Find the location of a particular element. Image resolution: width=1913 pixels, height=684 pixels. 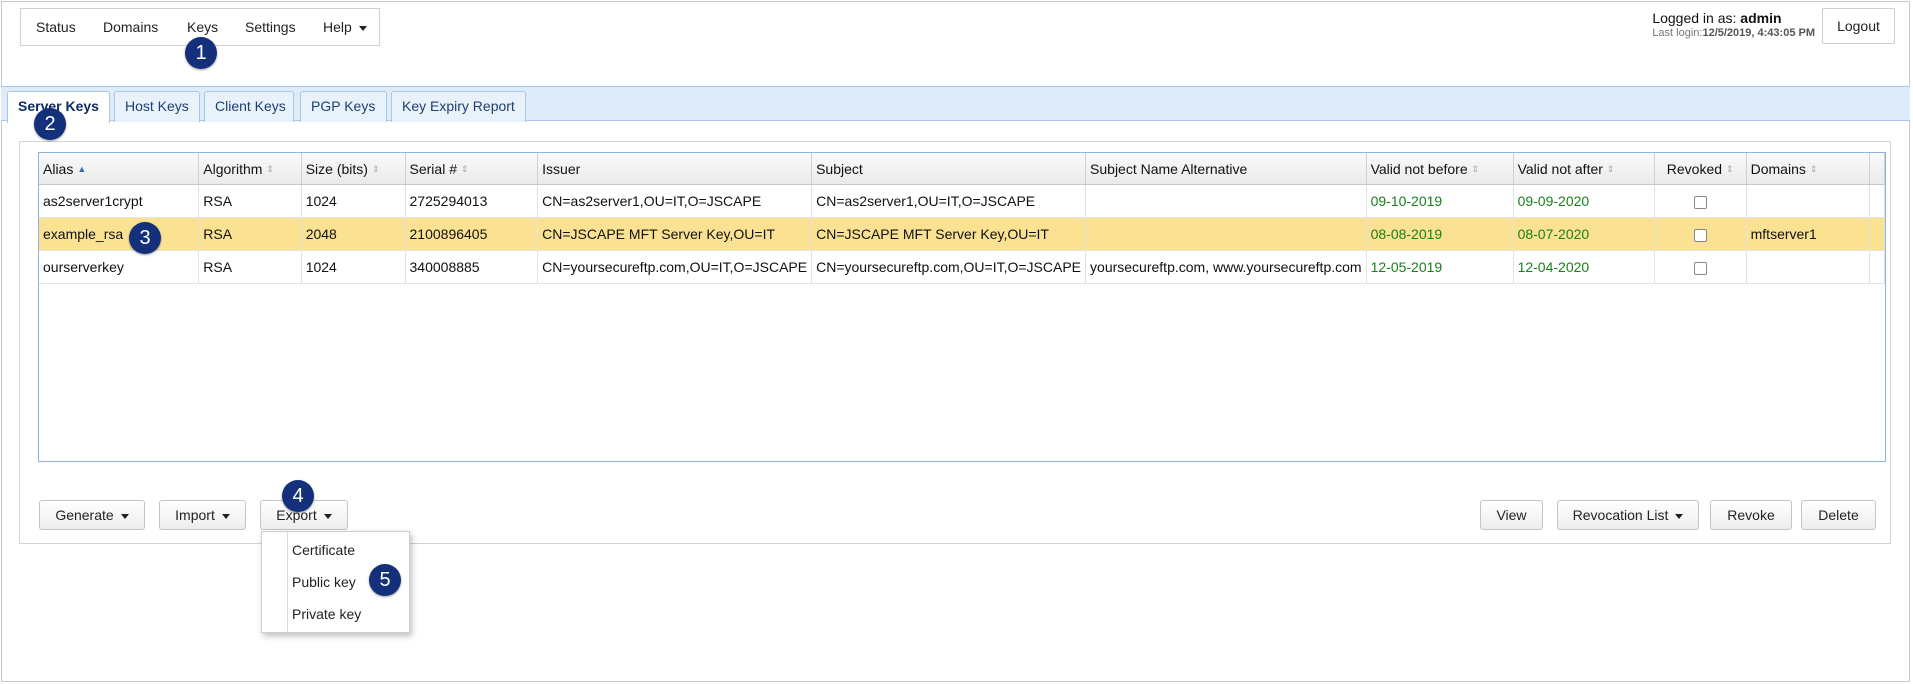

generate-button: Generate is located at coordinates (92, 515).